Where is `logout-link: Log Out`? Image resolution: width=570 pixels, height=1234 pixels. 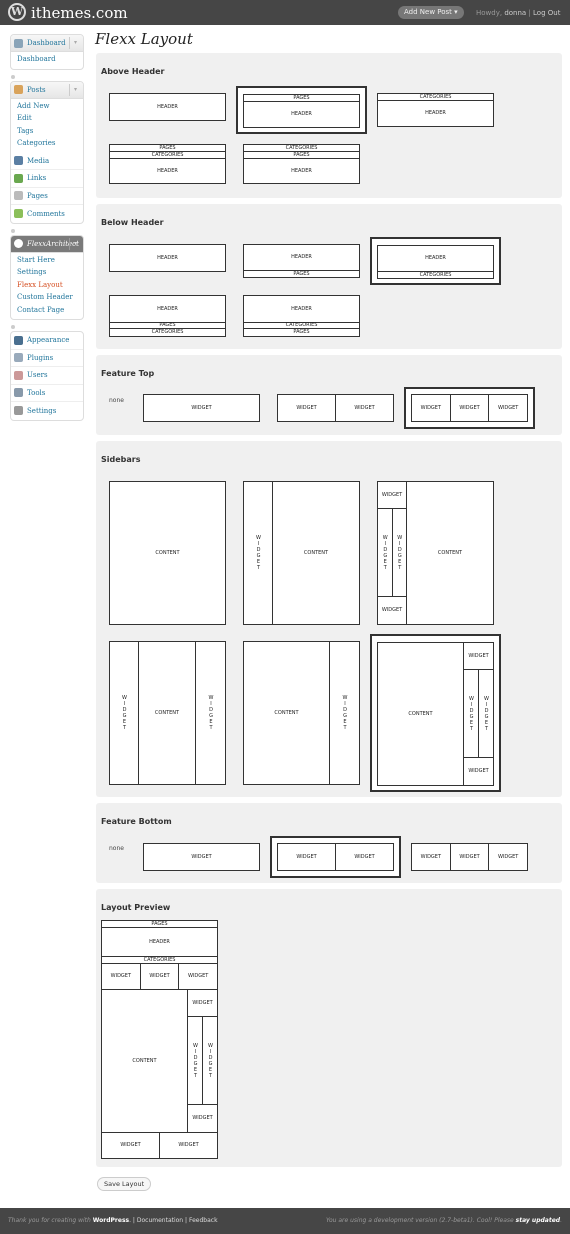
logout-link: Log Out is located at coordinates (546, 13).